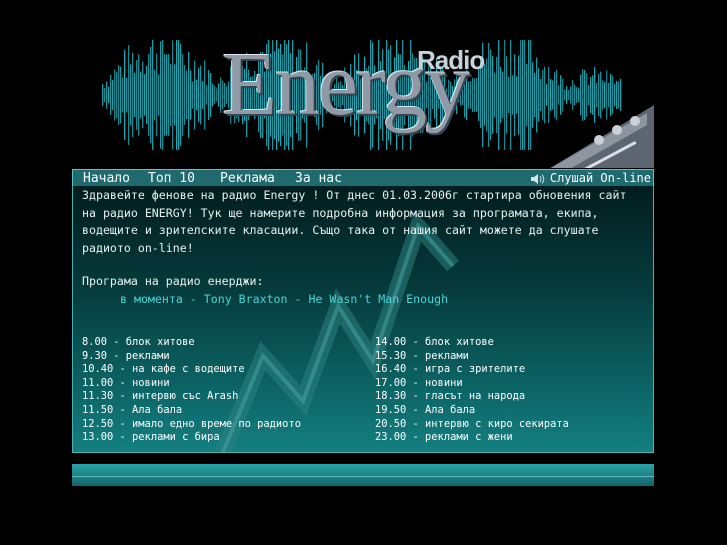 This screenshot has width=727, height=545. What do you see at coordinates (191, 423) in the screenshot?
I see `schedule-item: 12.50 - имало едно време по радиото` at bounding box center [191, 423].